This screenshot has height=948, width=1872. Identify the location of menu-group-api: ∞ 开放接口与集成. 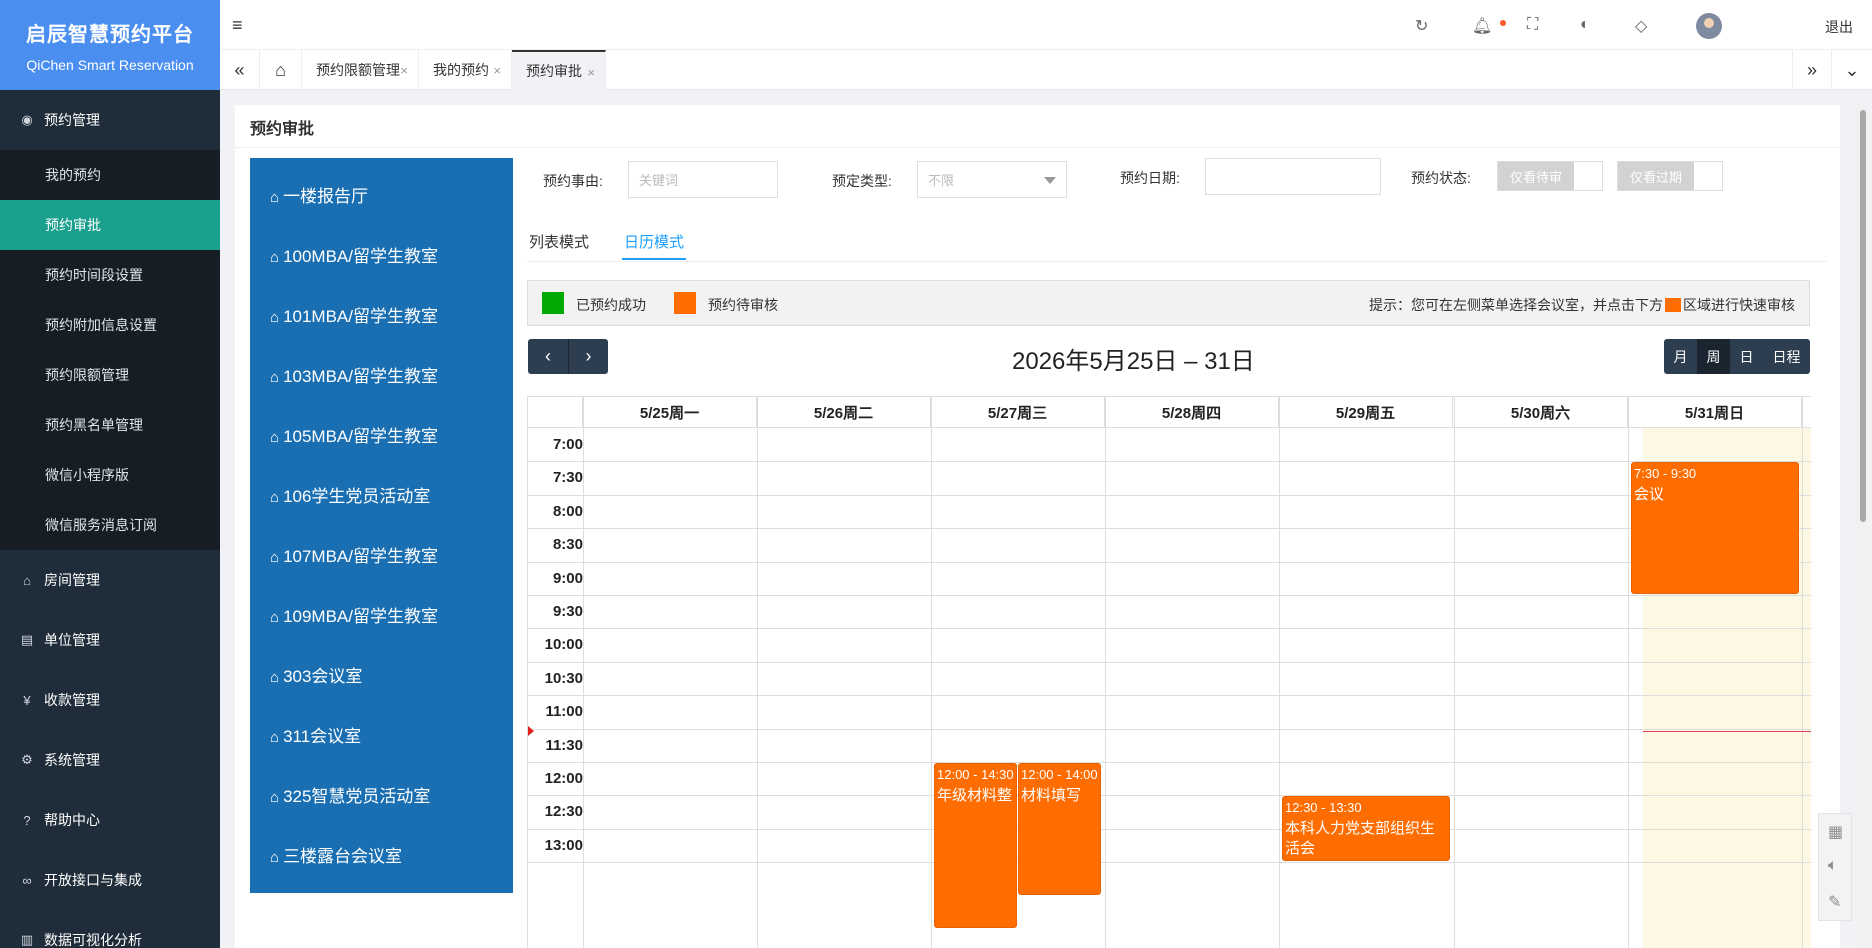
(110, 880).